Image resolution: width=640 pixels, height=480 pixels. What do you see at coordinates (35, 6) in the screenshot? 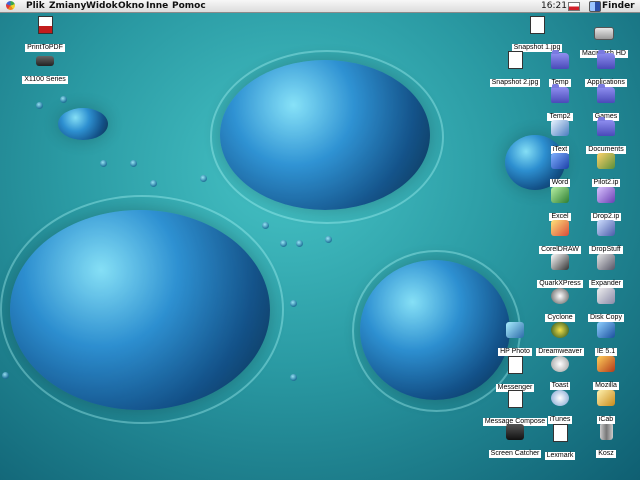
I see `menu-plik: Plik` at bounding box center [35, 6].